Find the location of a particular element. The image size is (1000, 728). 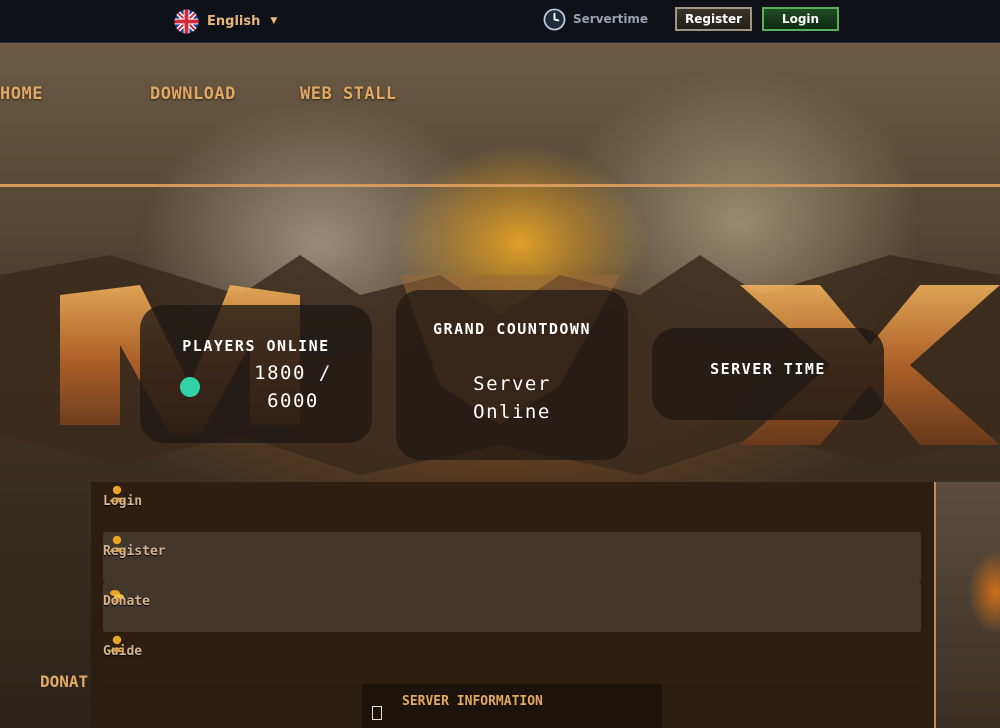

quick-link-label: Login is located at coordinates (123, 501).